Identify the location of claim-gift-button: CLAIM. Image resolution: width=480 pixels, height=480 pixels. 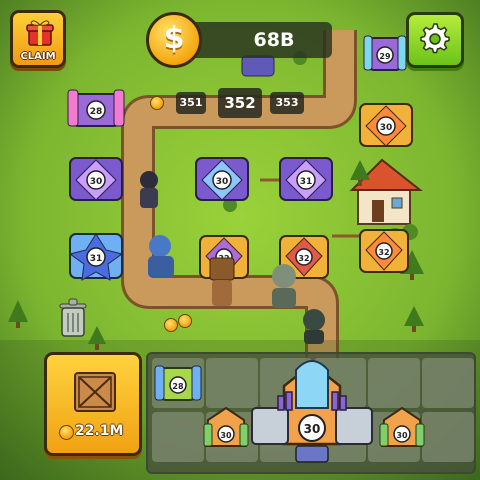
(38, 39).